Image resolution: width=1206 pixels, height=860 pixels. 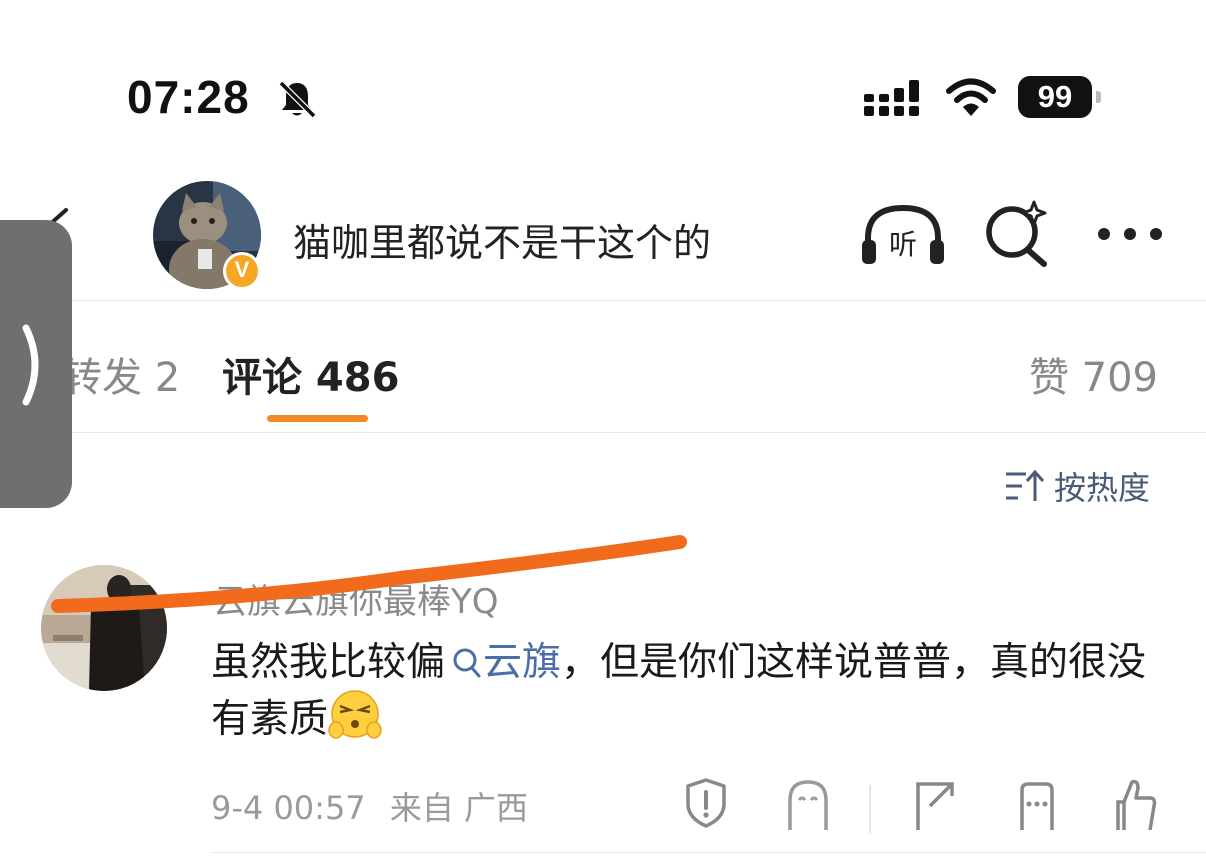 What do you see at coordinates (603, 300) in the screenshot?
I see `header-divider` at bounding box center [603, 300].